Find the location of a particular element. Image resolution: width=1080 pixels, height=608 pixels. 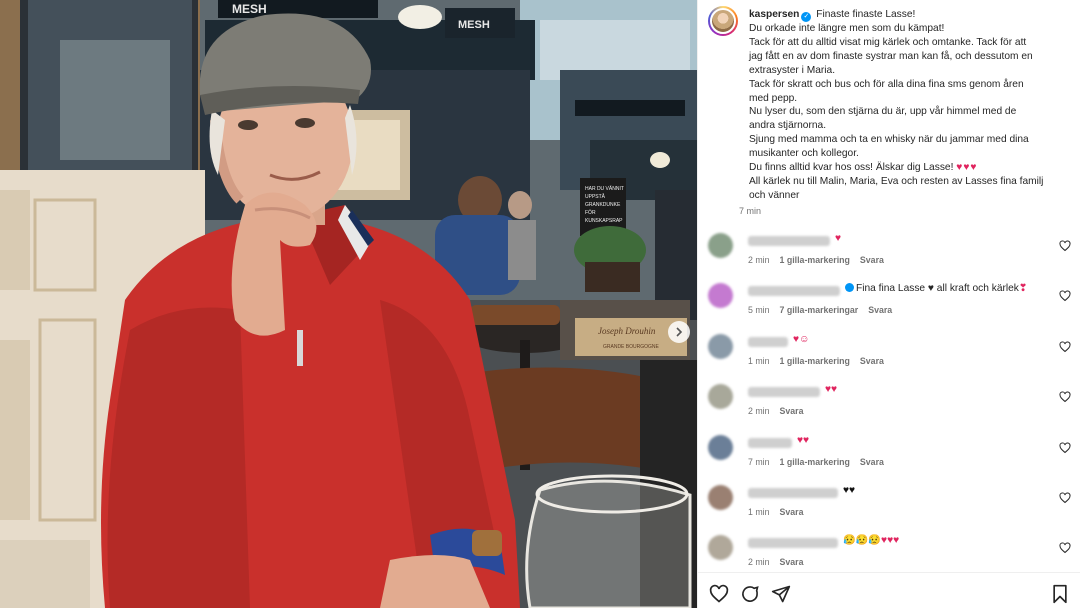

wine-box-sub: GRANDE BOURGOGNE is located at coordinates (631, 347).